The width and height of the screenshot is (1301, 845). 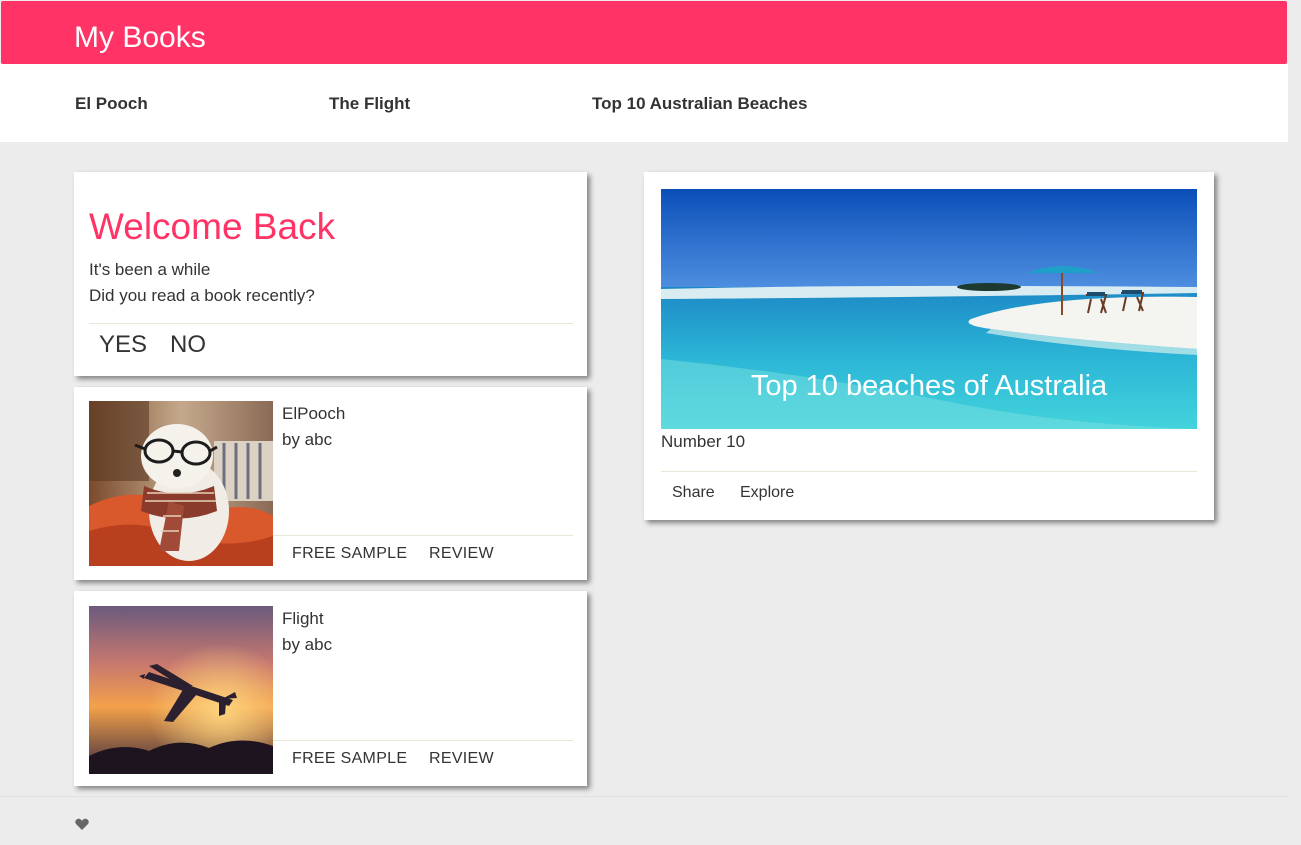 What do you see at coordinates (303, 618) in the screenshot?
I see `book-title: Flight` at bounding box center [303, 618].